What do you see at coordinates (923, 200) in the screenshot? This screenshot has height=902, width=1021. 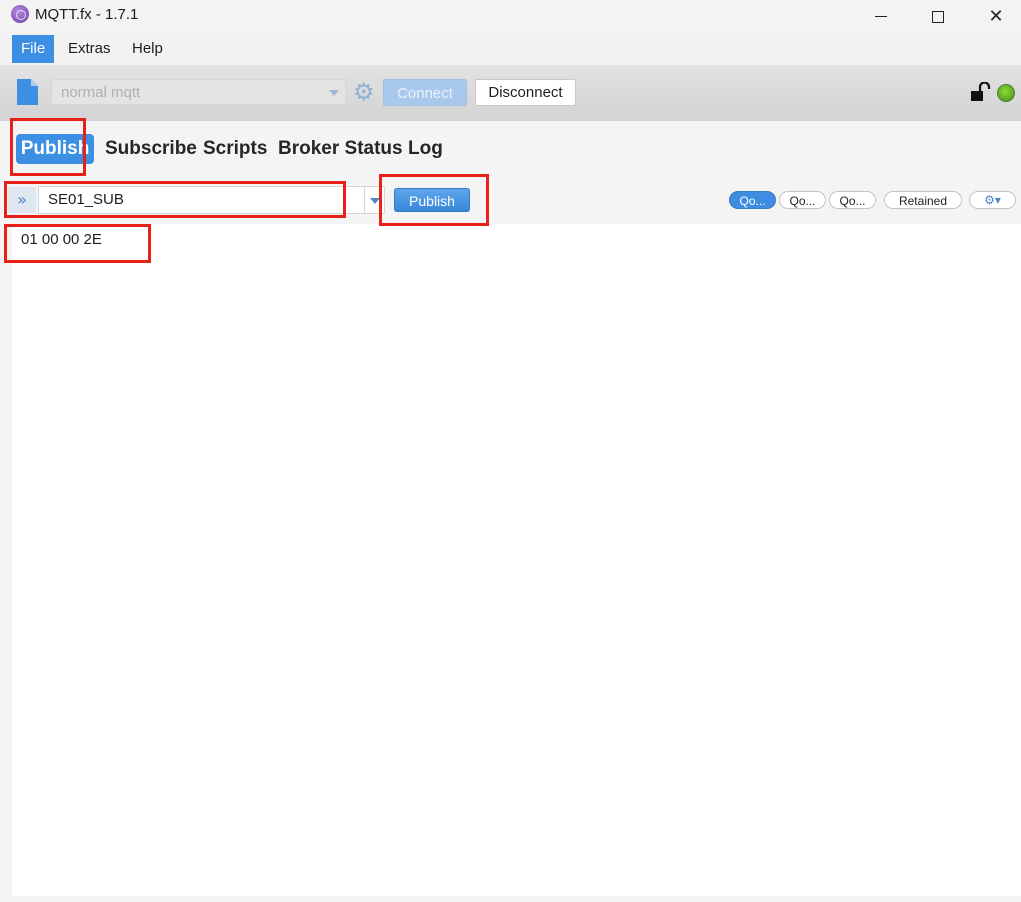 I see `retained-toggle: Retained` at bounding box center [923, 200].